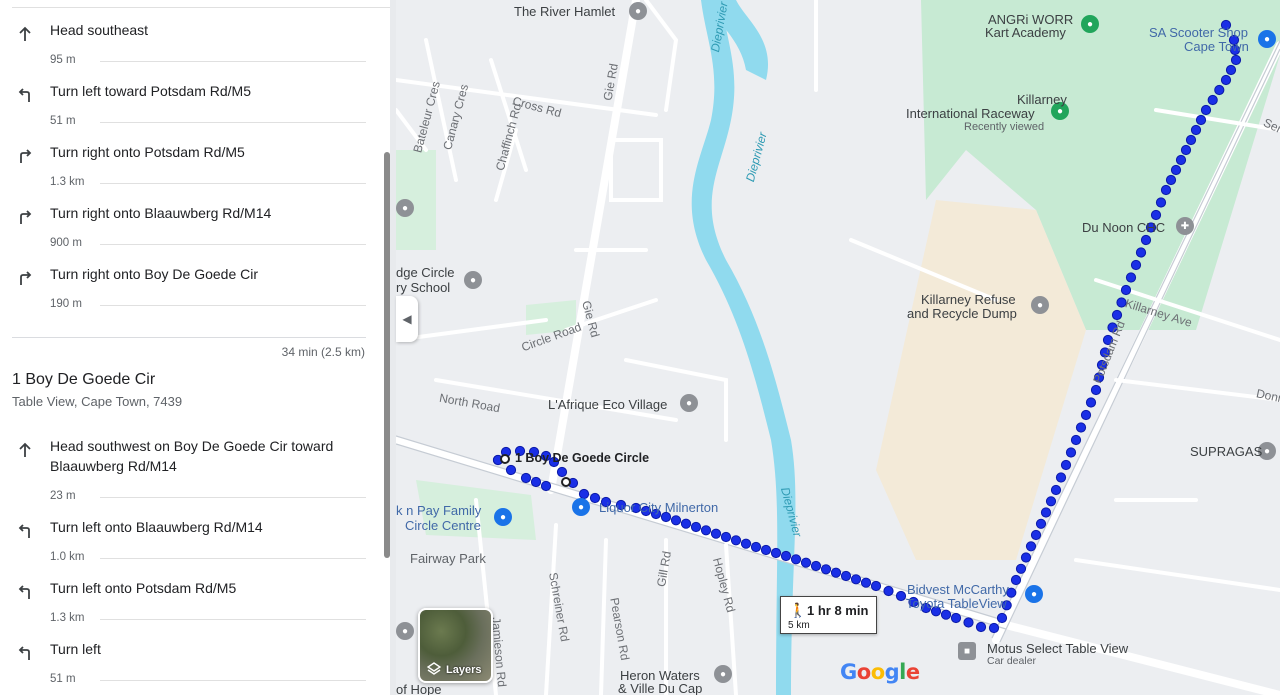  What do you see at coordinates (956, 603) in the screenshot?
I see `place-label: Toyota TableView` at bounding box center [956, 603].